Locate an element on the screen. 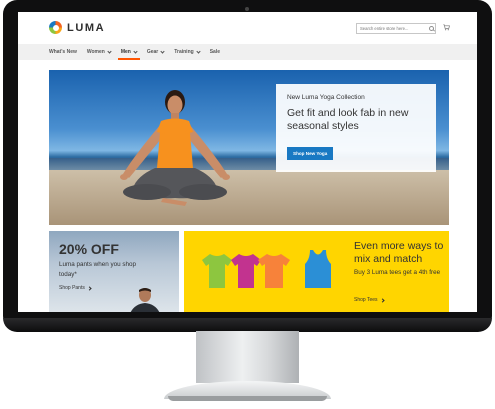 The image size is (495, 409). site-header: LUMA is located at coordinates (247, 28).